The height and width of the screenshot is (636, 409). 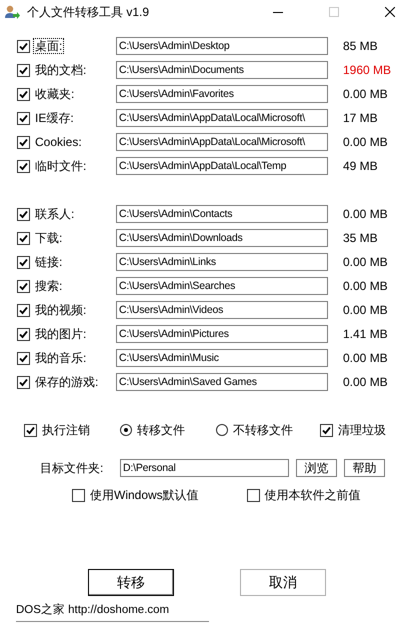 I want to click on folder-label: 收藏夹:, so click(x=55, y=94).